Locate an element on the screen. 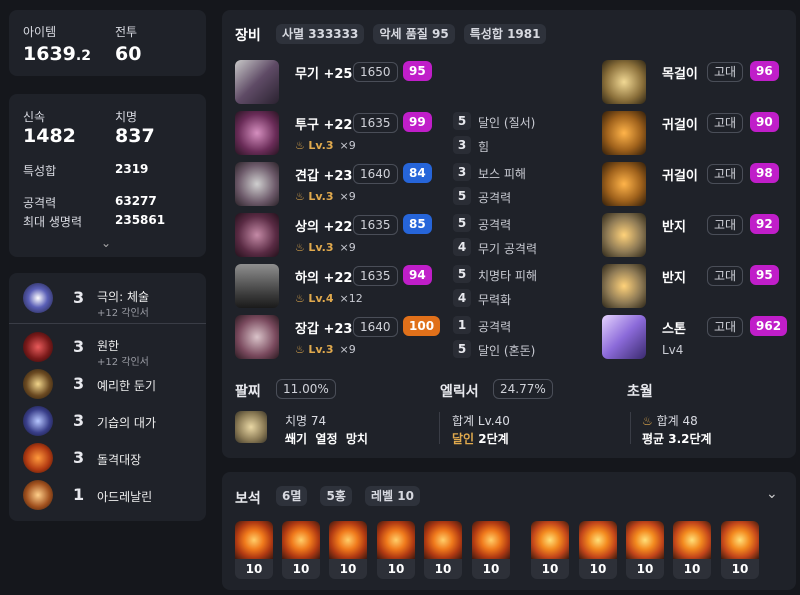 Image resolution: width=800 pixels, height=595 pixels. equipment-name: 장갑 +23 is located at coordinates (324, 329).